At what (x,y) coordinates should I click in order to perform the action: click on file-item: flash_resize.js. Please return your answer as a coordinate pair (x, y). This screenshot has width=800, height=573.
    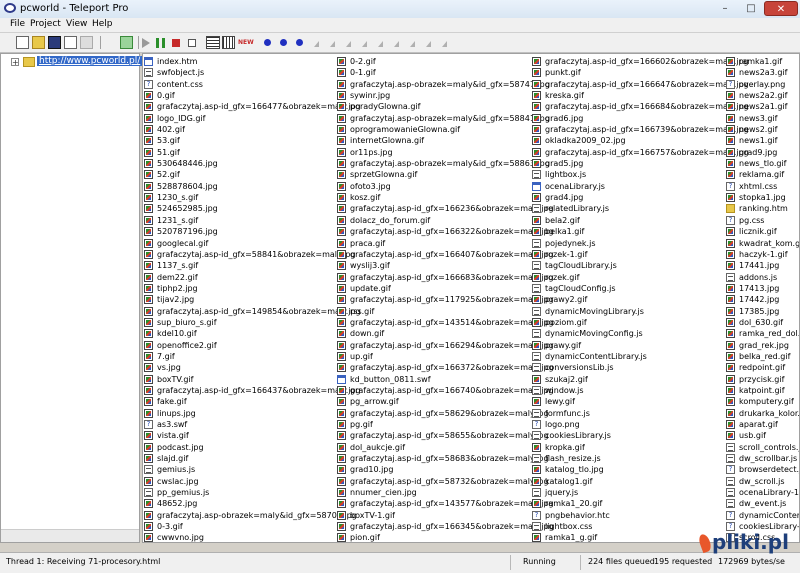
    Looking at the image, I should click on (629, 458).